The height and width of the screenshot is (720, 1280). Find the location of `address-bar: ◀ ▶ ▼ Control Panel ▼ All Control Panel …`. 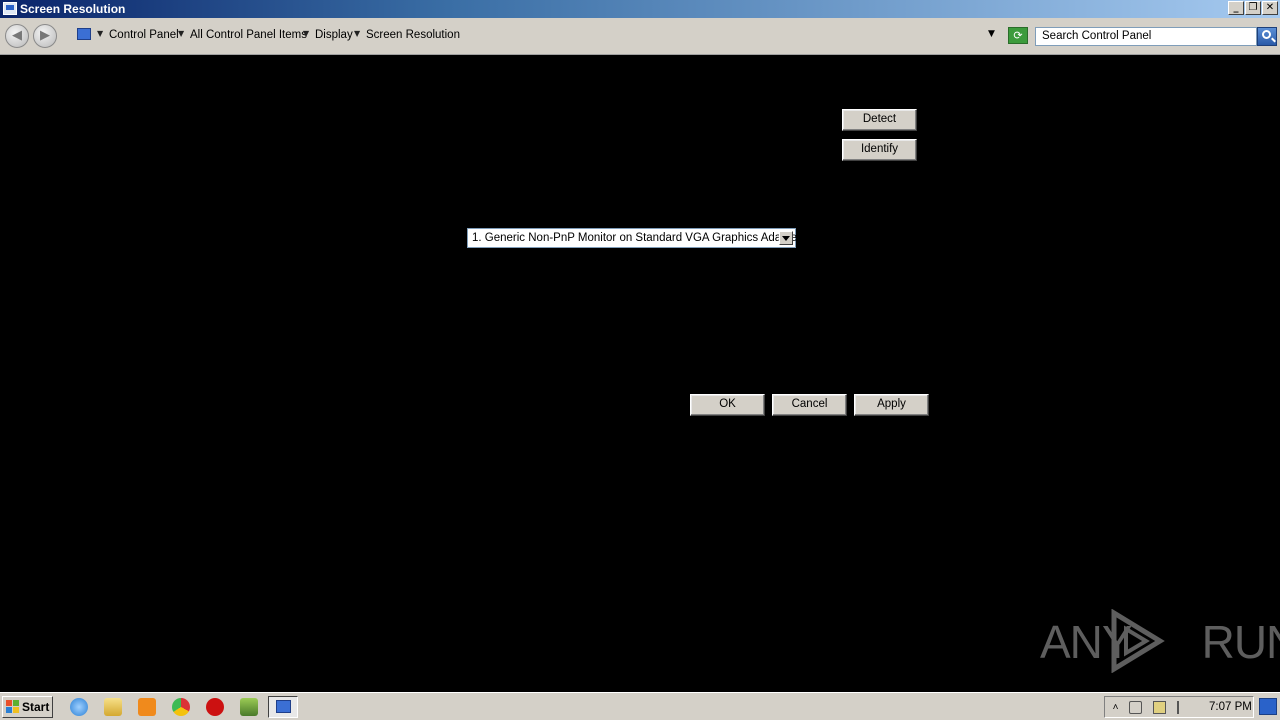

address-bar: ◀ ▶ ▼ Control Panel ▼ All Control Panel … is located at coordinates (640, 36).